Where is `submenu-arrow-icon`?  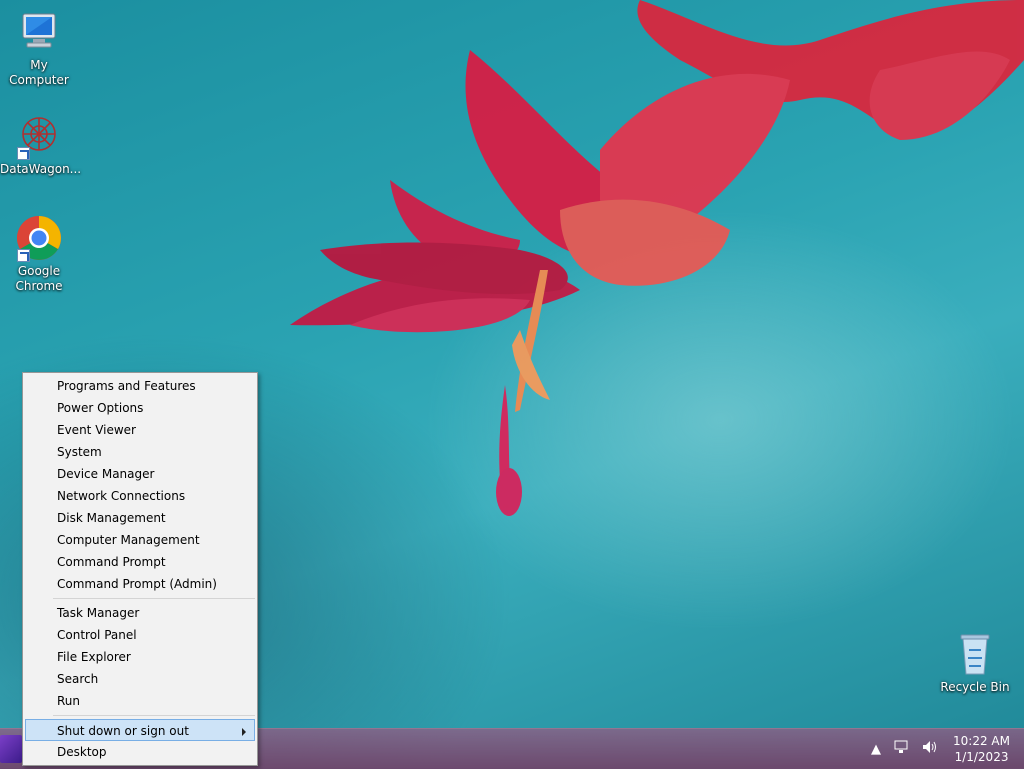
submenu-arrow-icon is located at coordinates (244, 732).